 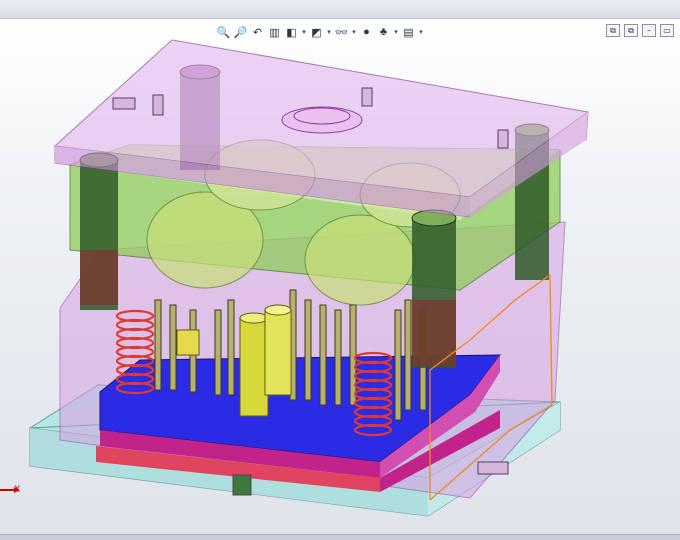 What do you see at coordinates (340, 537) in the screenshot?
I see `status-strip` at bounding box center [340, 537].